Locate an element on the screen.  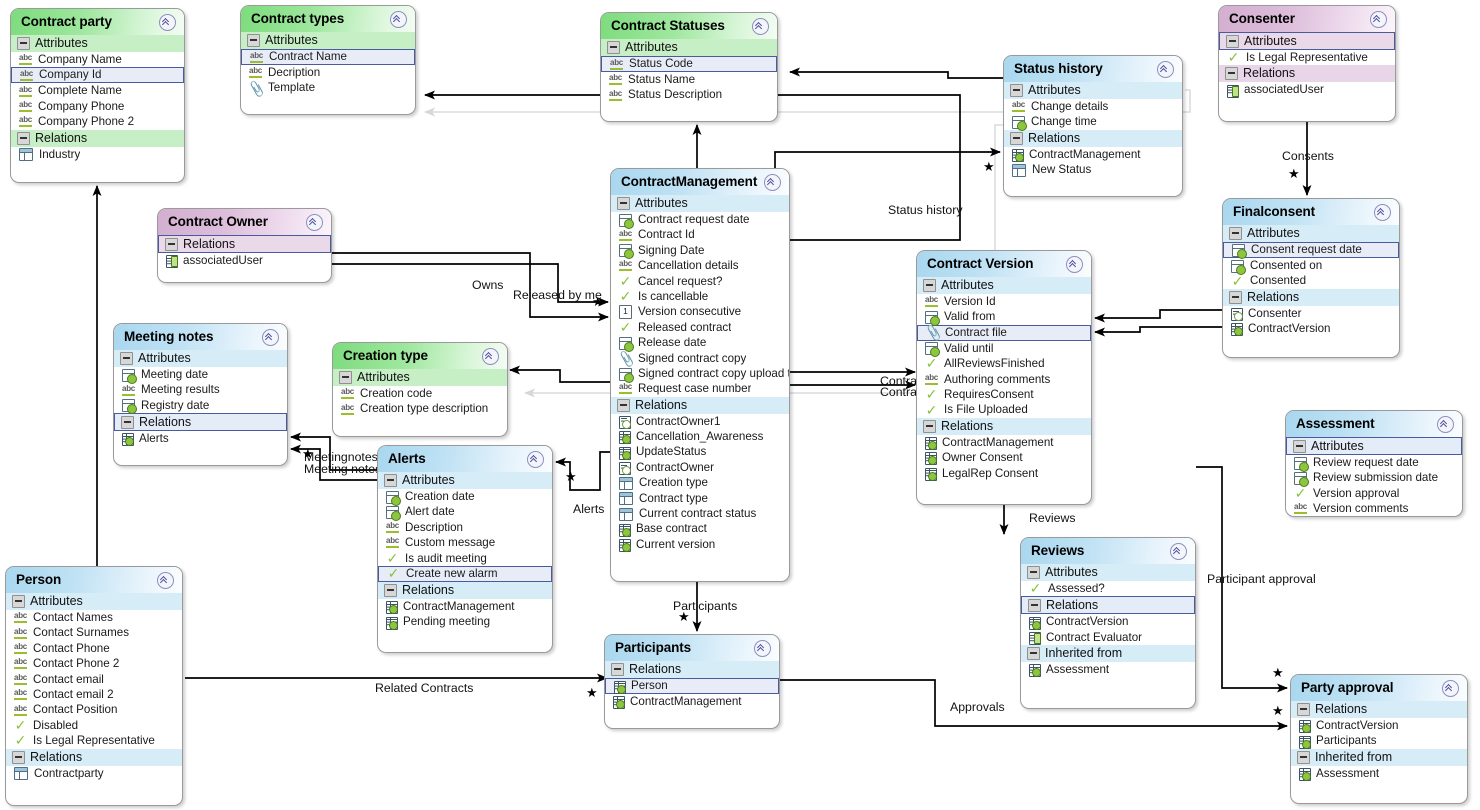
entity-row: ✓ Consented is located at coordinates (1311, 280).